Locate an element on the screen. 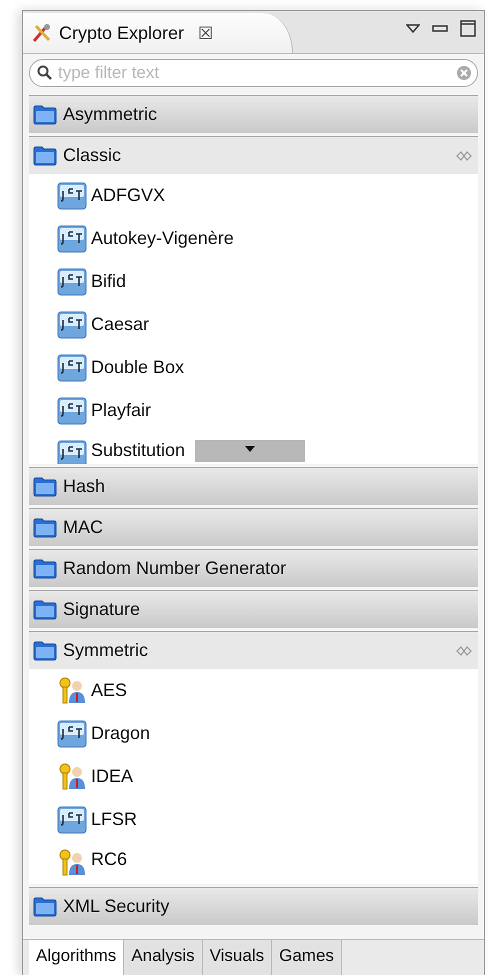 Image resolution: width=489 pixels, height=975 pixels. tree-item: Substitution is located at coordinates (138, 450).